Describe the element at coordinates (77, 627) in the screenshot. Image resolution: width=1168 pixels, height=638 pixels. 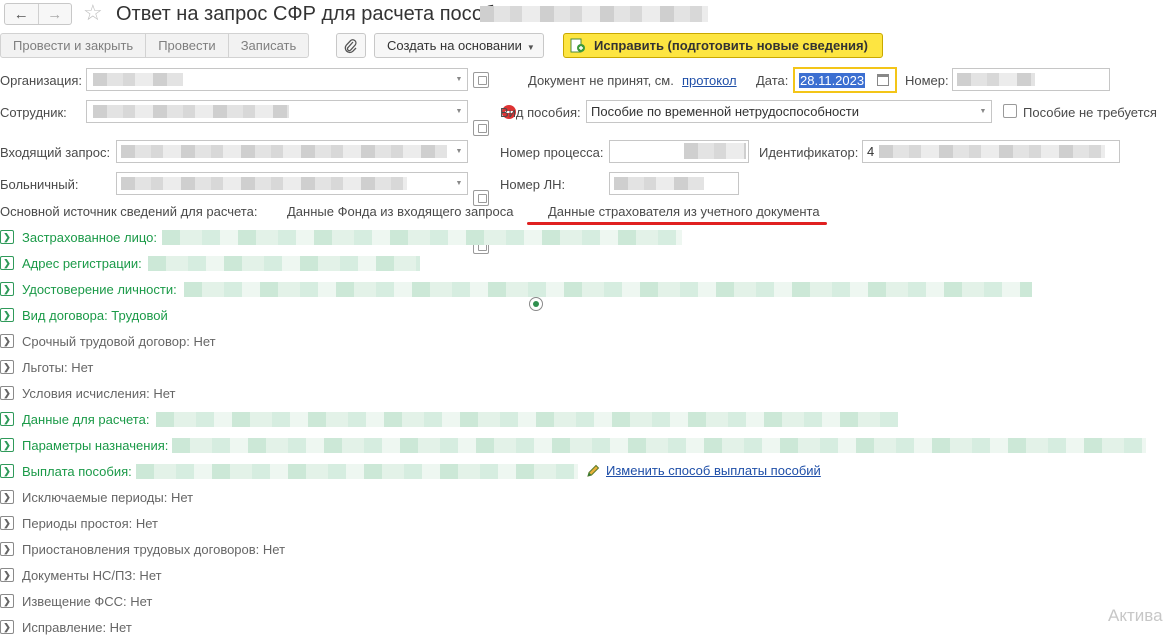
I see `group-label: Исправление: Нет` at that location.